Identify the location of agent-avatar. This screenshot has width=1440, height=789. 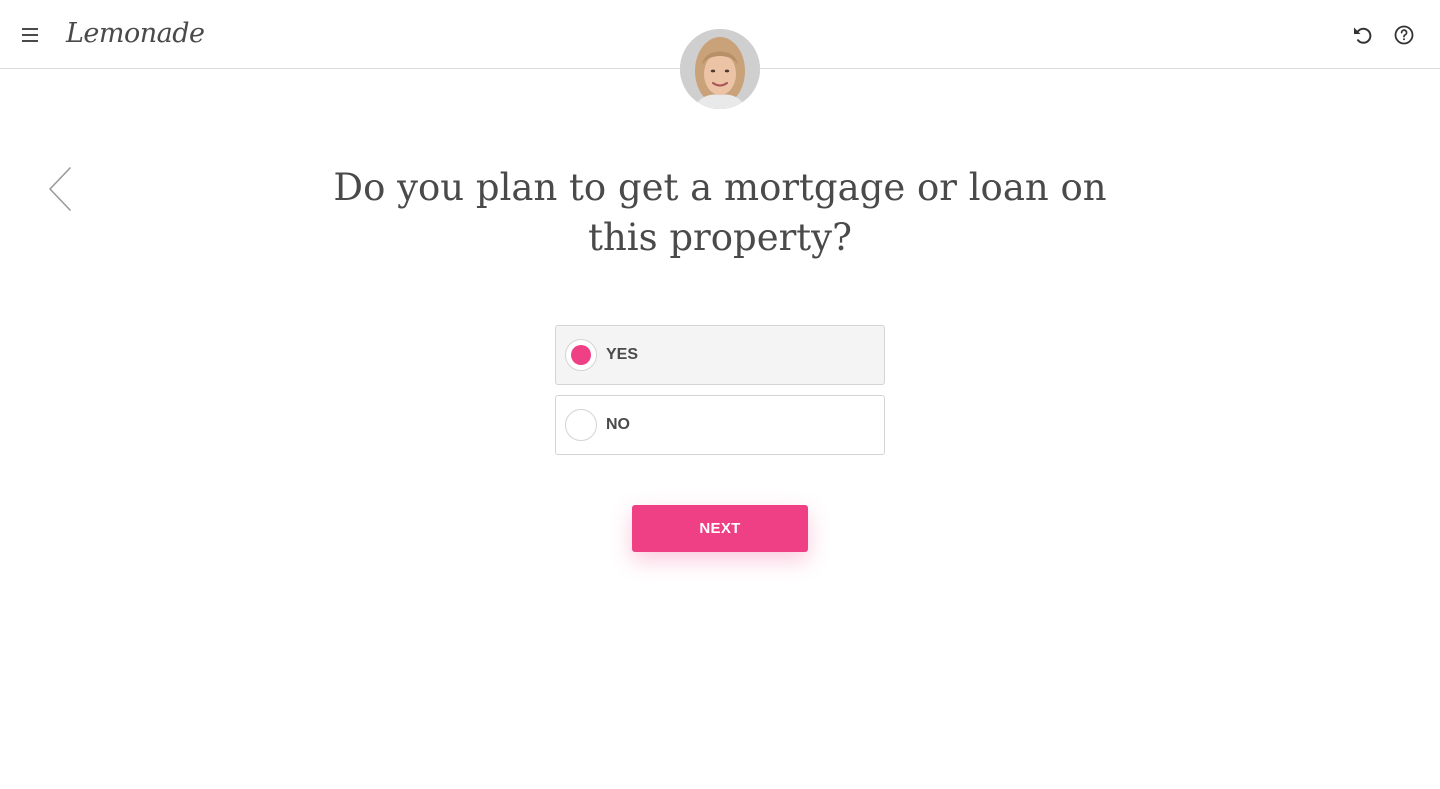
(720, 69).